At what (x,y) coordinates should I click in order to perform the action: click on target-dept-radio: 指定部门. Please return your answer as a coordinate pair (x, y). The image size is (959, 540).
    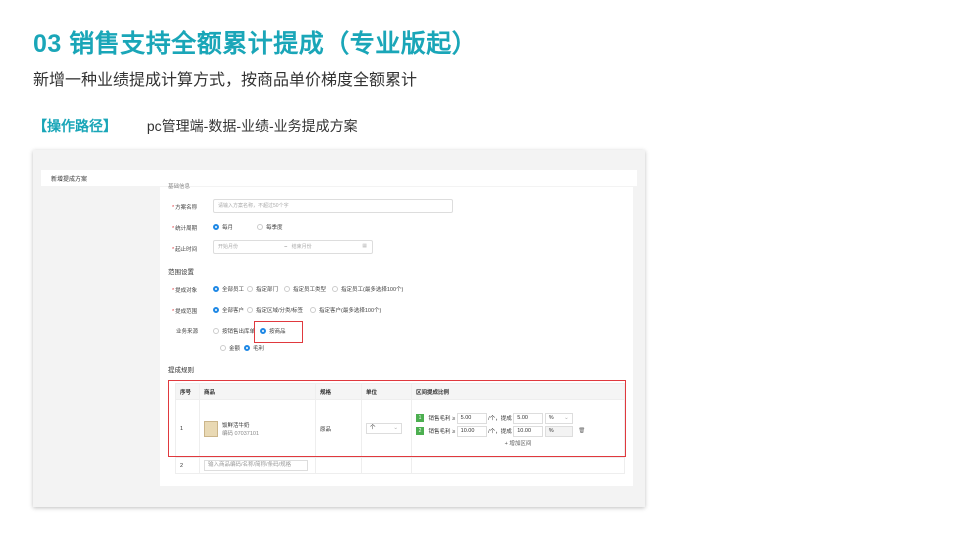
    Looking at the image, I should click on (262, 289).